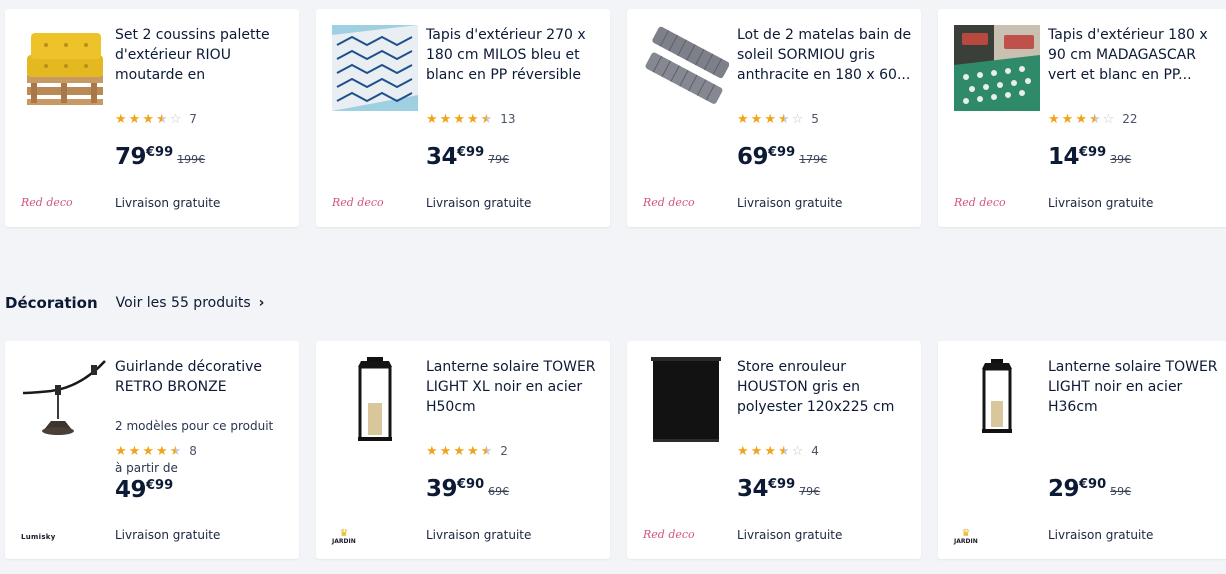  Describe the element at coordinates (1121, 159) in the screenshot. I see `old-price: 39€` at that location.